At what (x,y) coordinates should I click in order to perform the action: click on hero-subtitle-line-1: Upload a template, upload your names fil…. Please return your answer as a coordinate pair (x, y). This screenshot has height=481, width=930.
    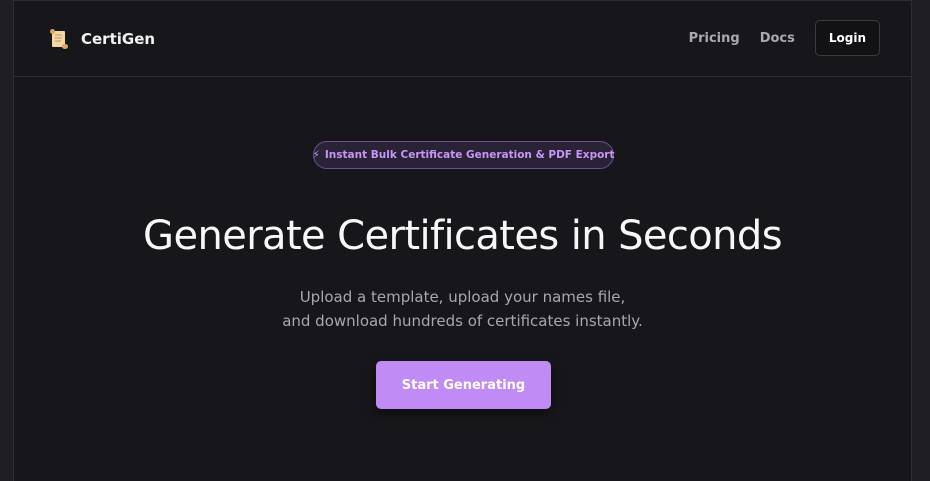
    Looking at the image, I should click on (462, 297).